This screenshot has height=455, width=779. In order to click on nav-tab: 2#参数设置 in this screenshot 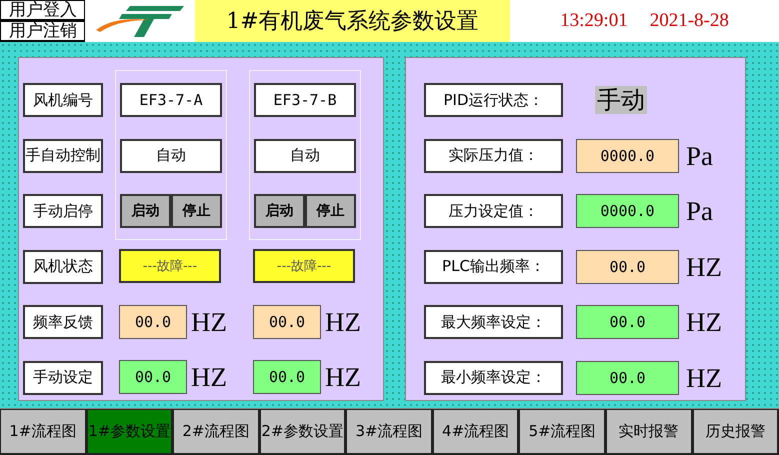, I will do `click(303, 432)`.